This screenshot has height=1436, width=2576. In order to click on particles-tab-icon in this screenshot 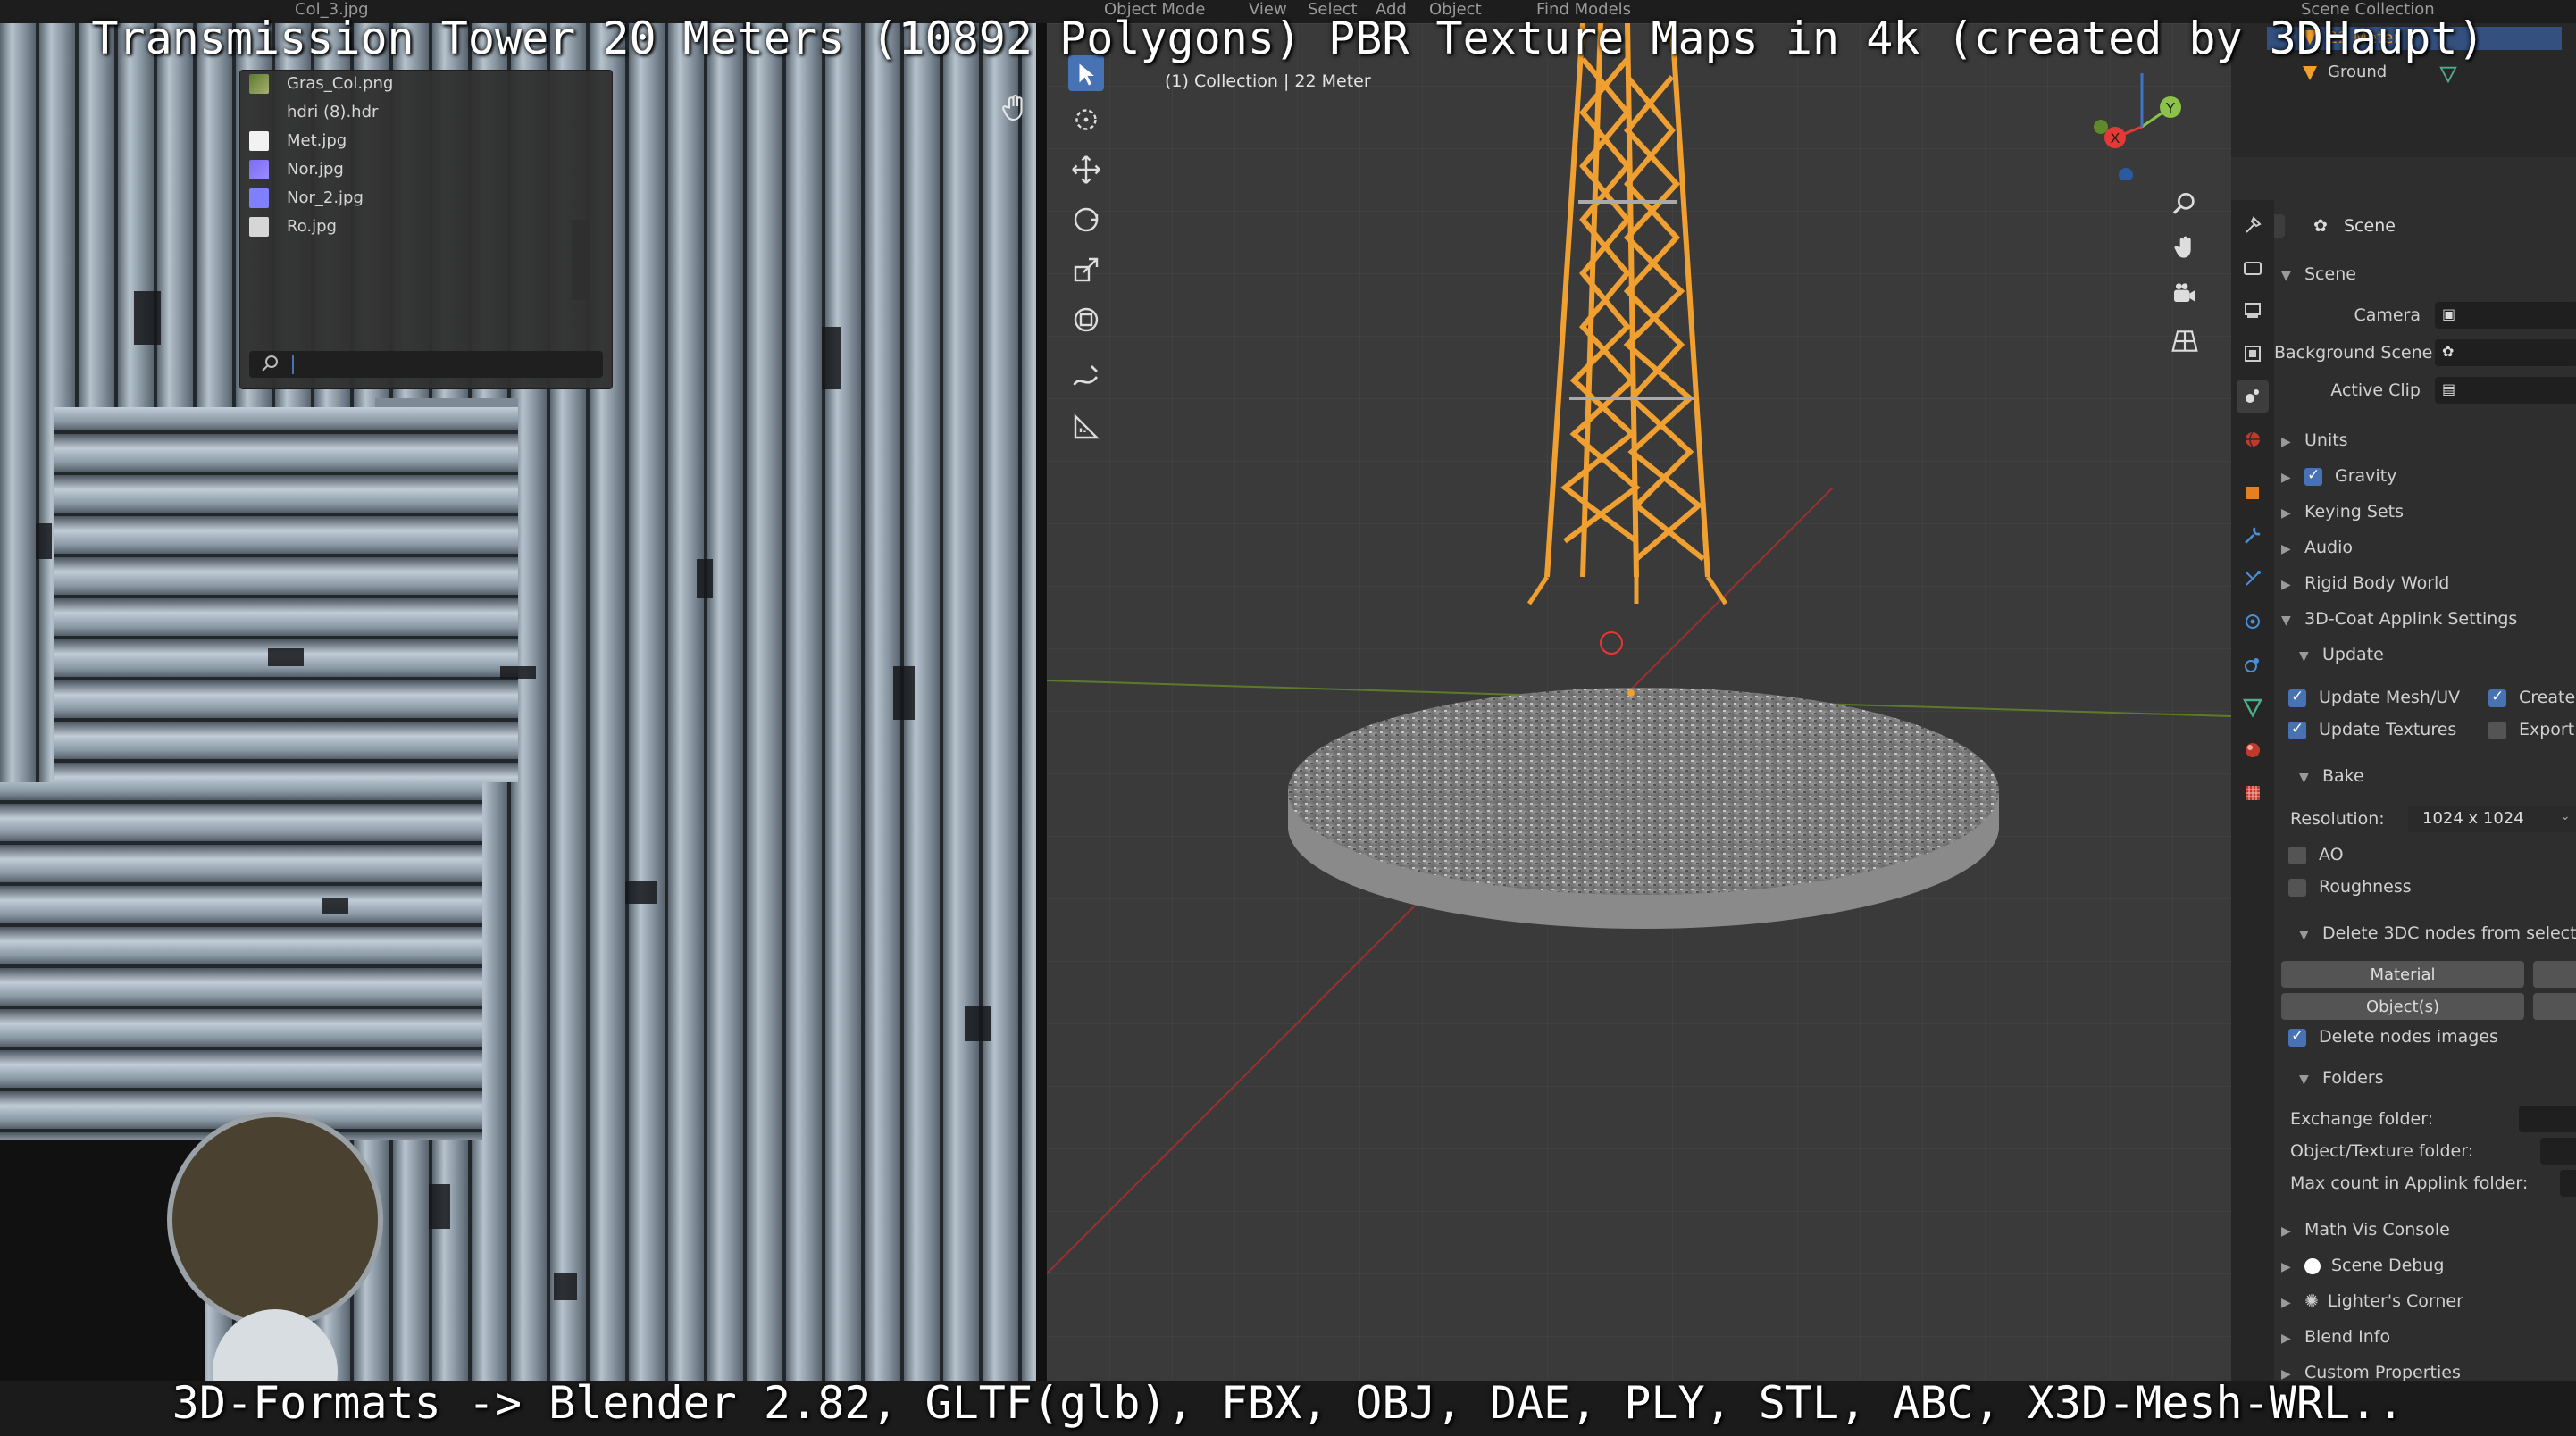, I will do `click(2253, 579)`.